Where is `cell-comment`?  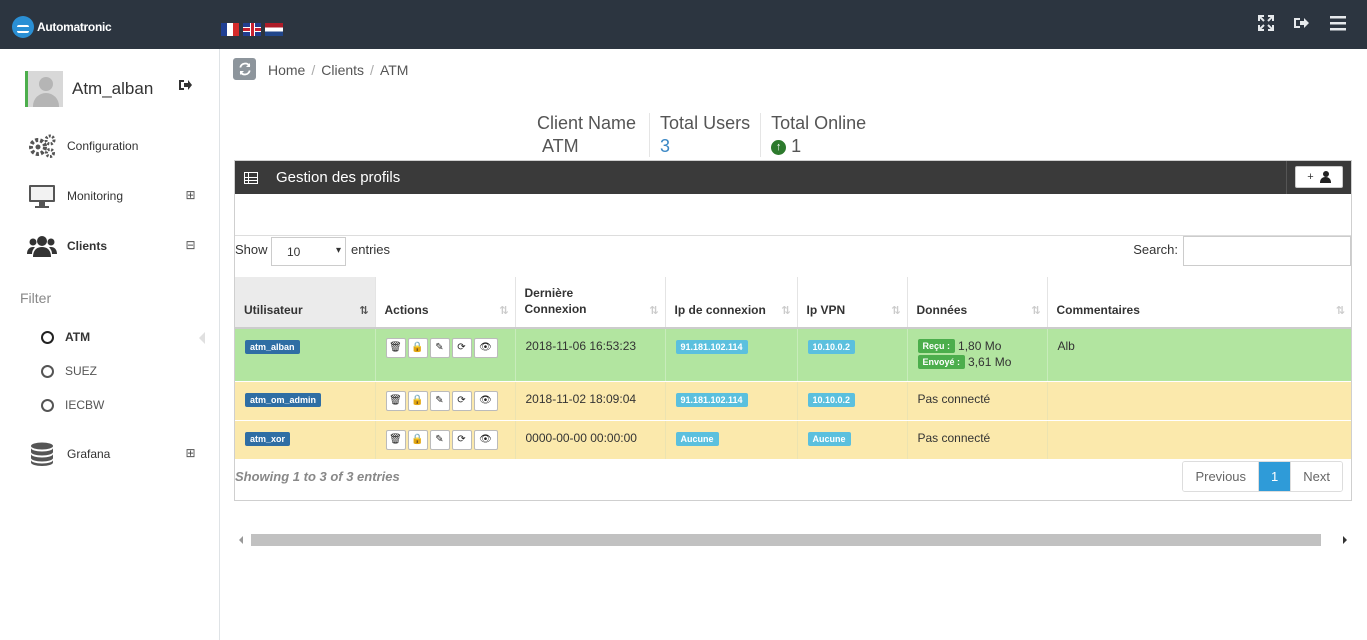 cell-comment is located at coordinates (1198, 401).